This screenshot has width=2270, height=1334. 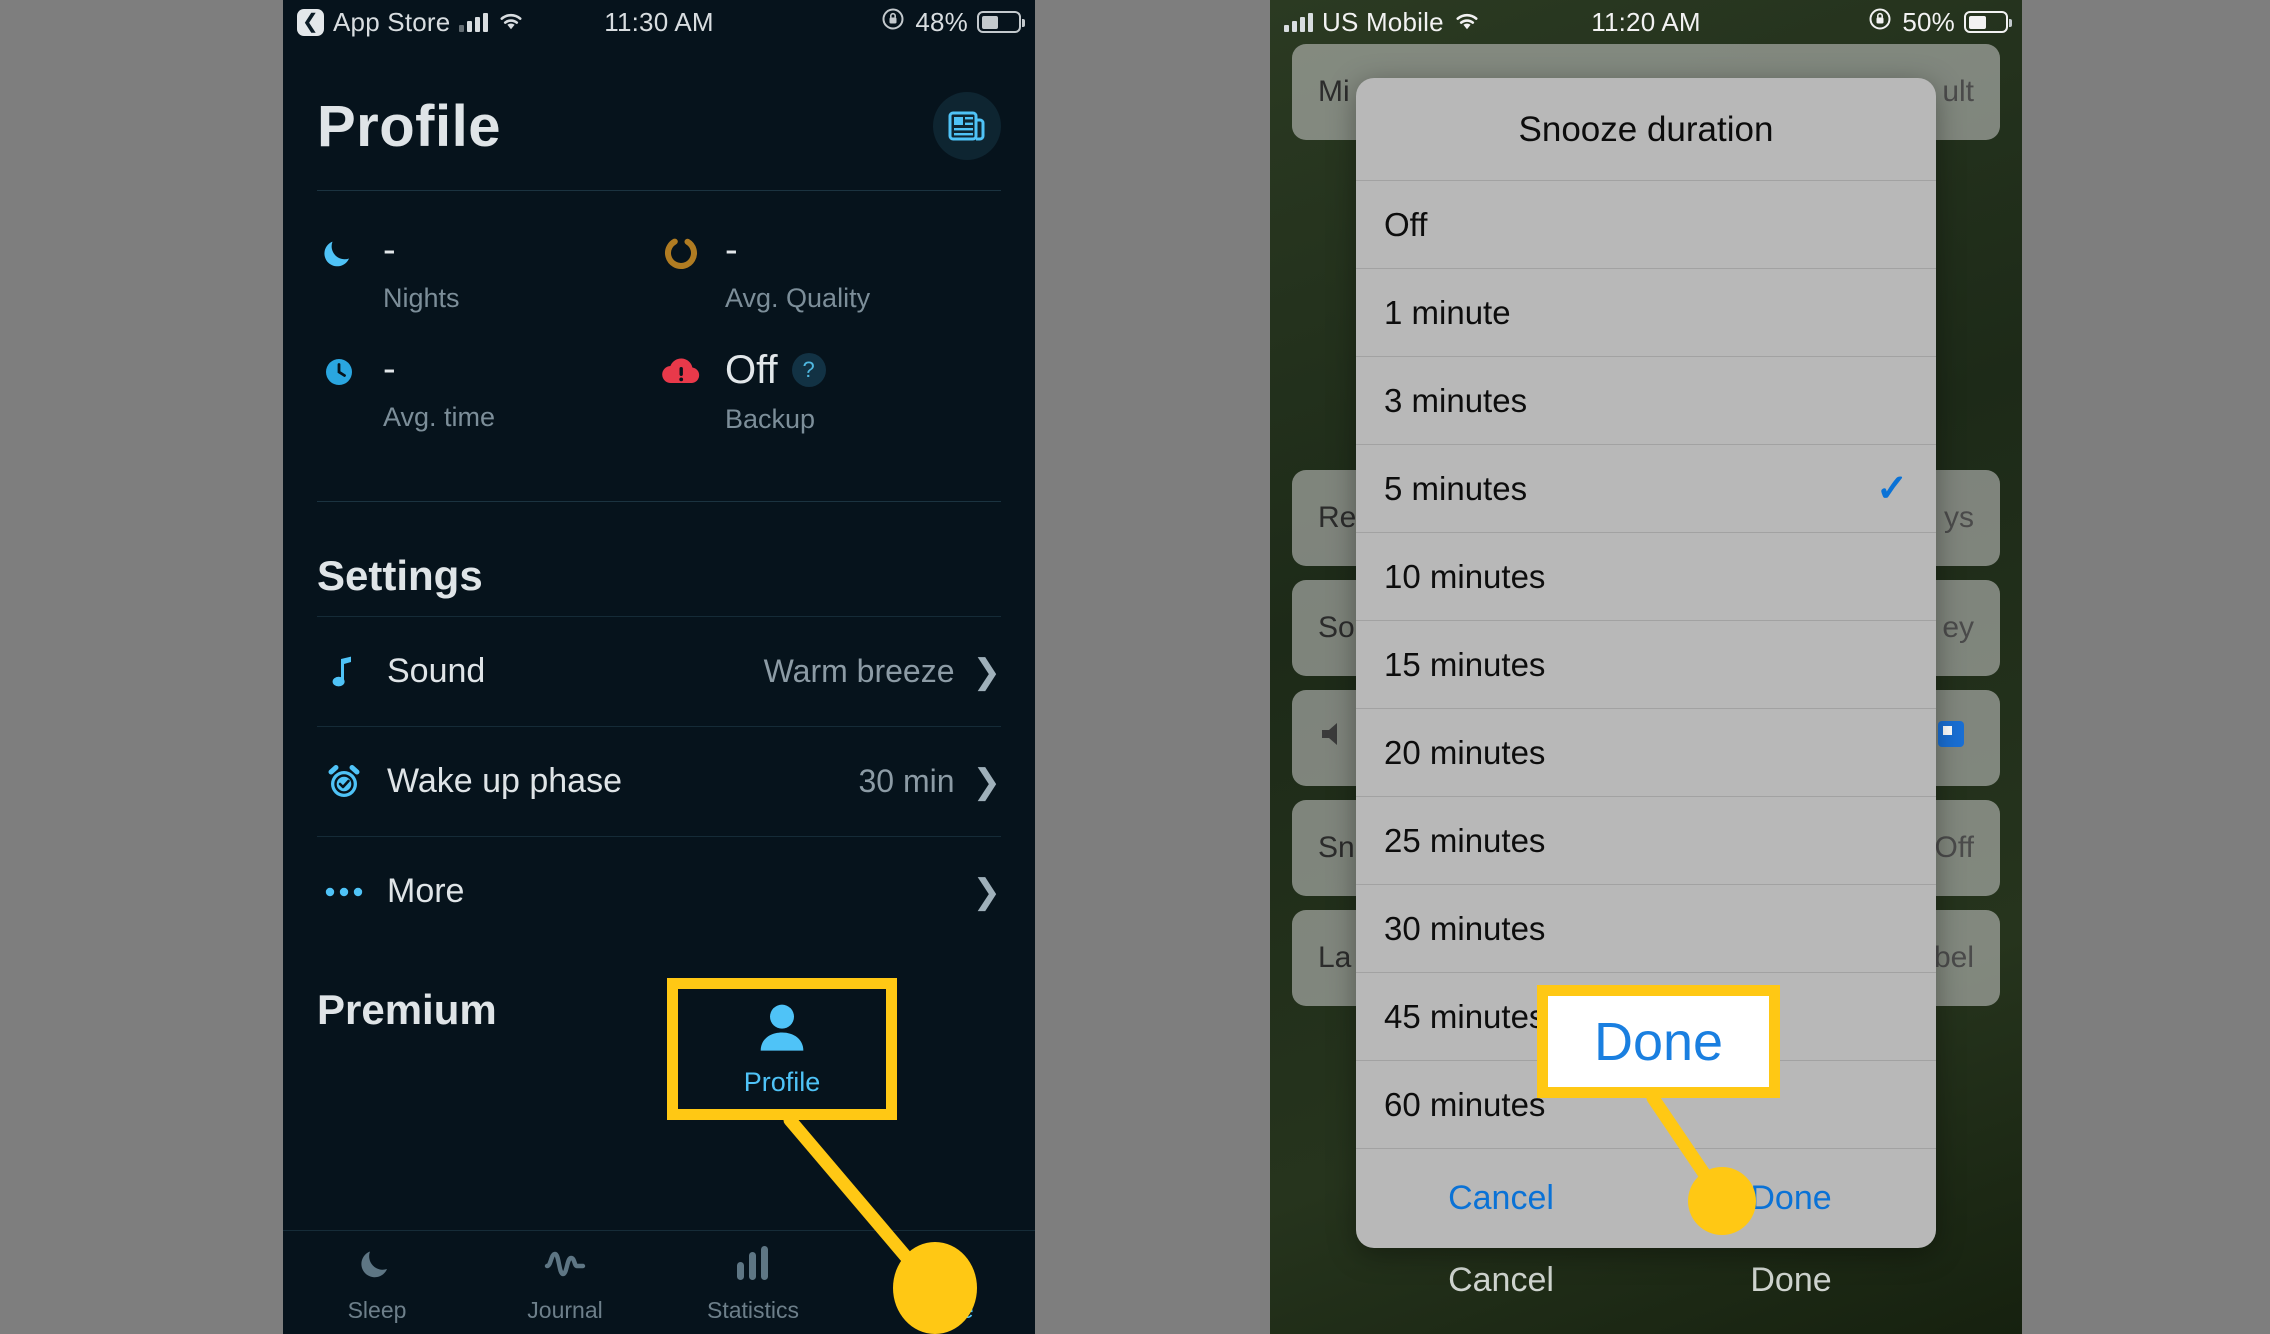 What do you see at coordinates (1406, 224) in the screenshot?
I see `option-label: Off` at bounding box center [1406, 224].